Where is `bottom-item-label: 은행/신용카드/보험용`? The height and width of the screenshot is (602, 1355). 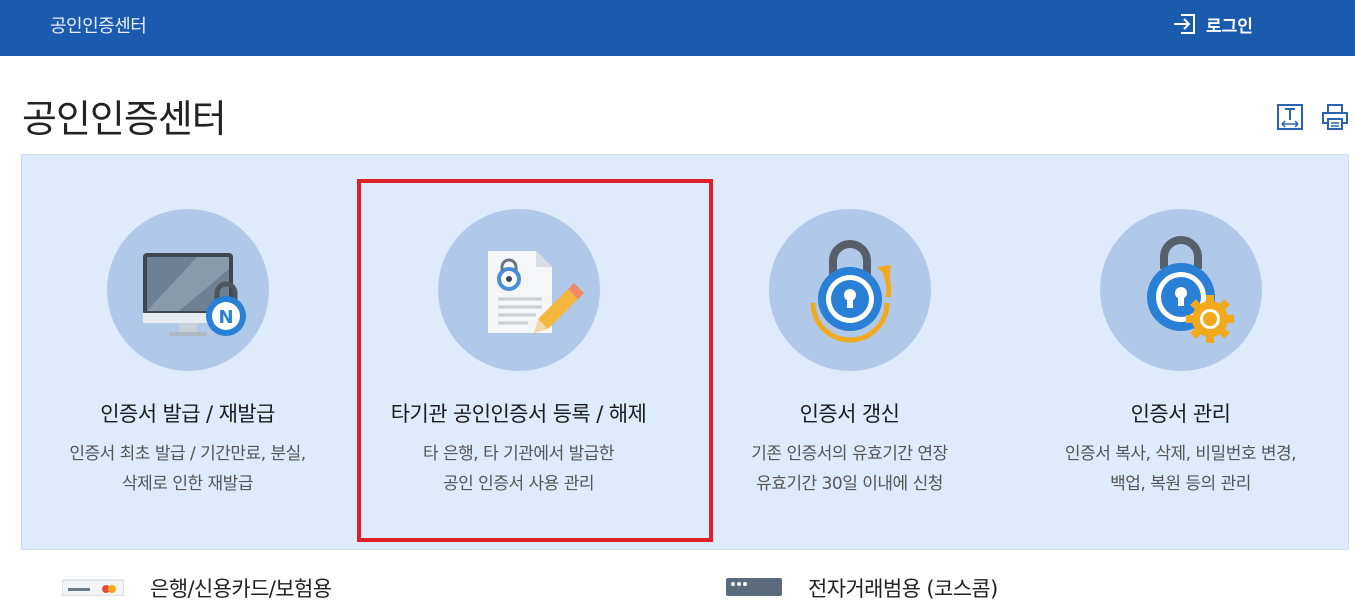
bottom-item-label: 은행/신용카드/보험용 is located at coordinates (241, 589).